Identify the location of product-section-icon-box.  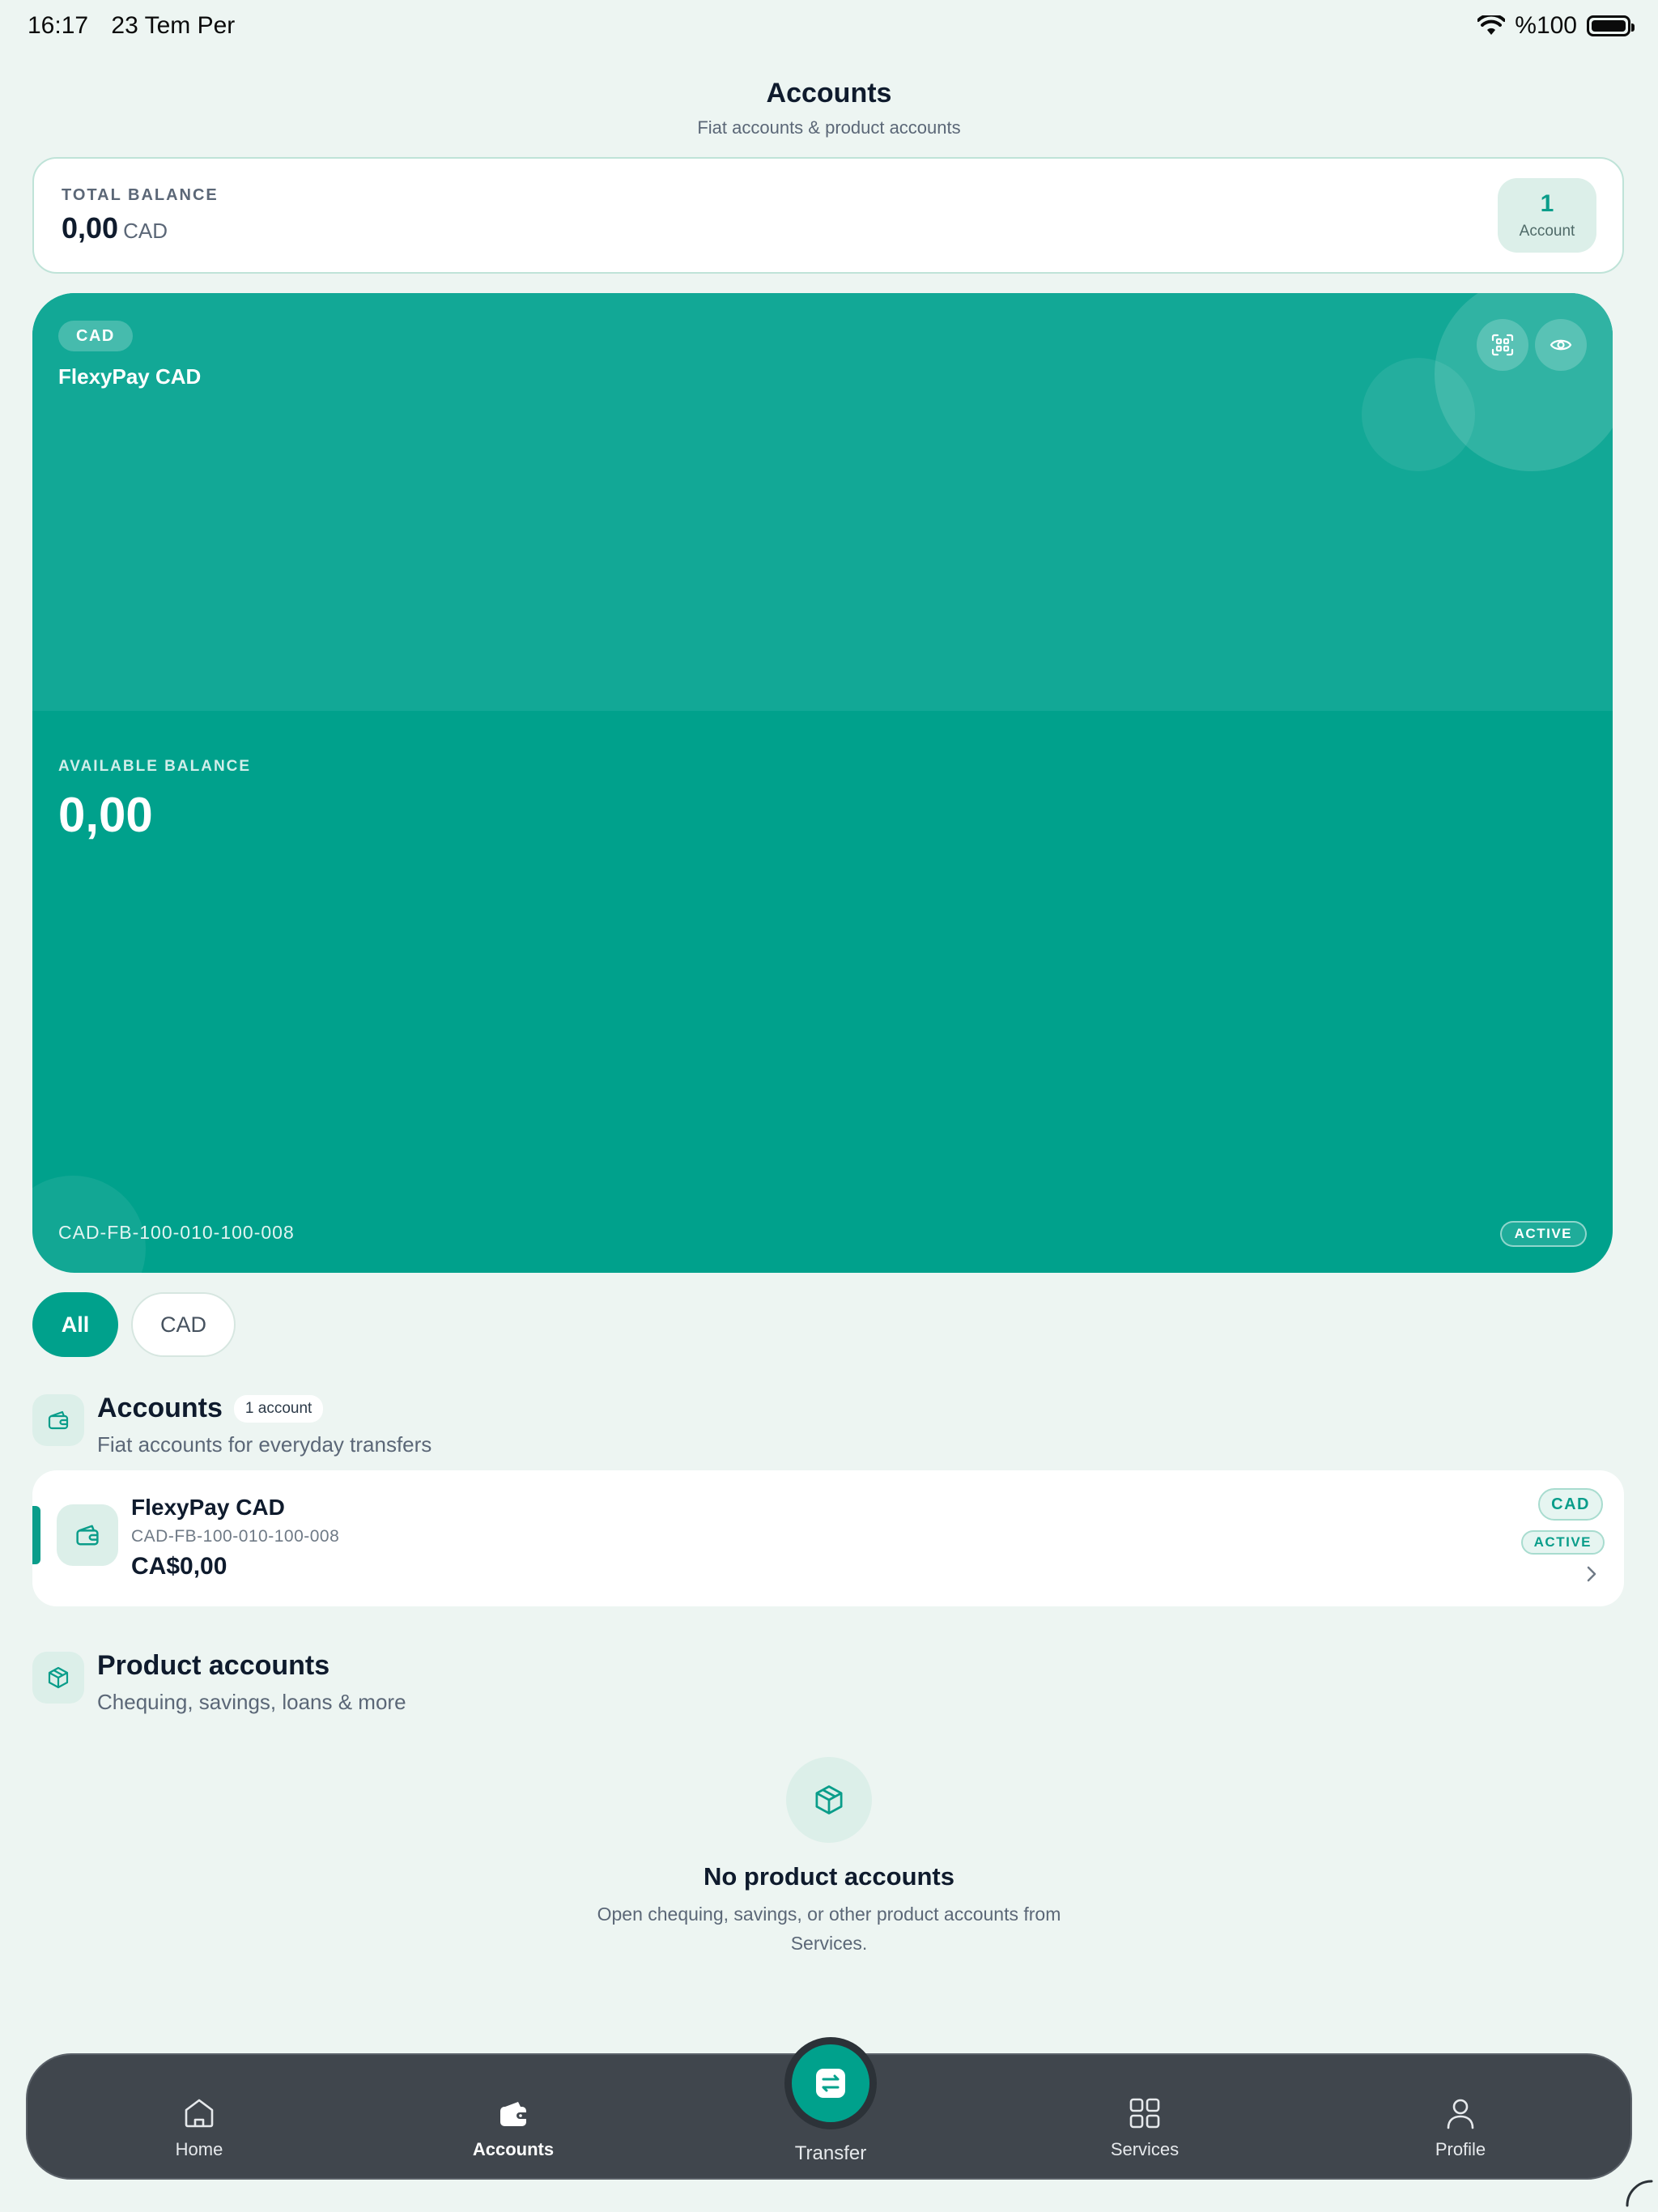
(58, 1678).